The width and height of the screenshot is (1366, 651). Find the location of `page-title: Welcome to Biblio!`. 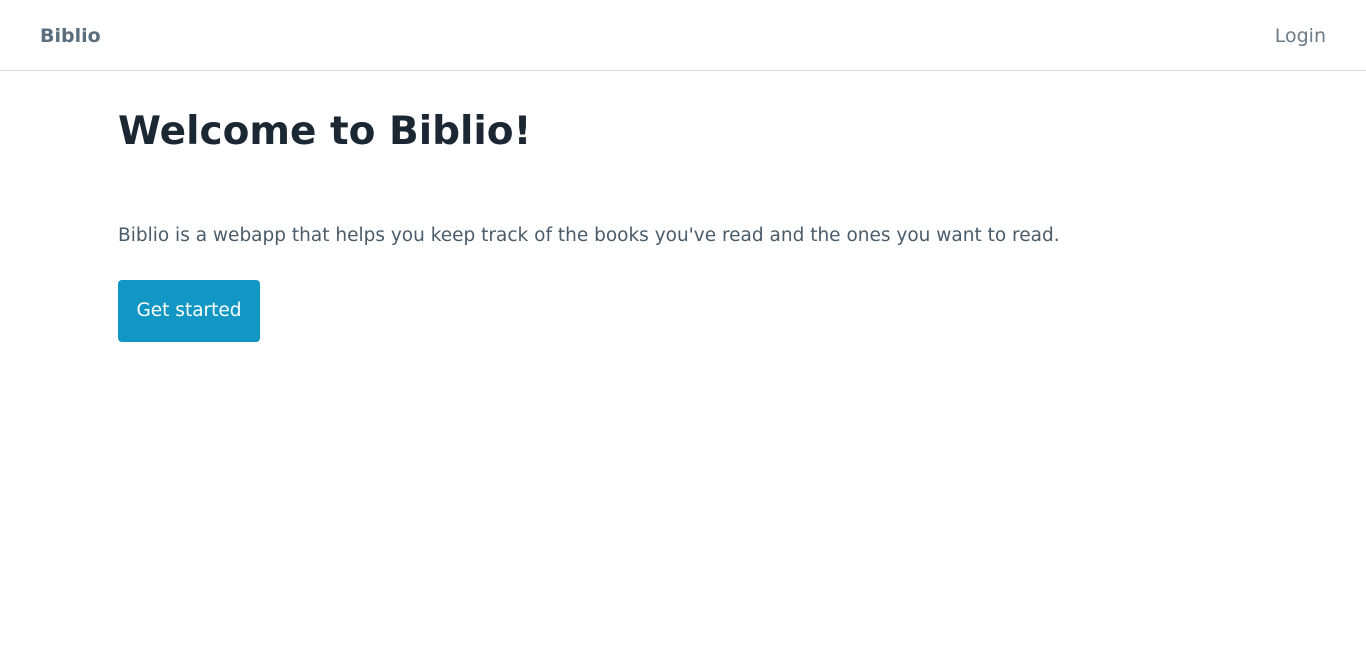

page-title: Welcome to Biblio! is located at coordinates (325, 131).